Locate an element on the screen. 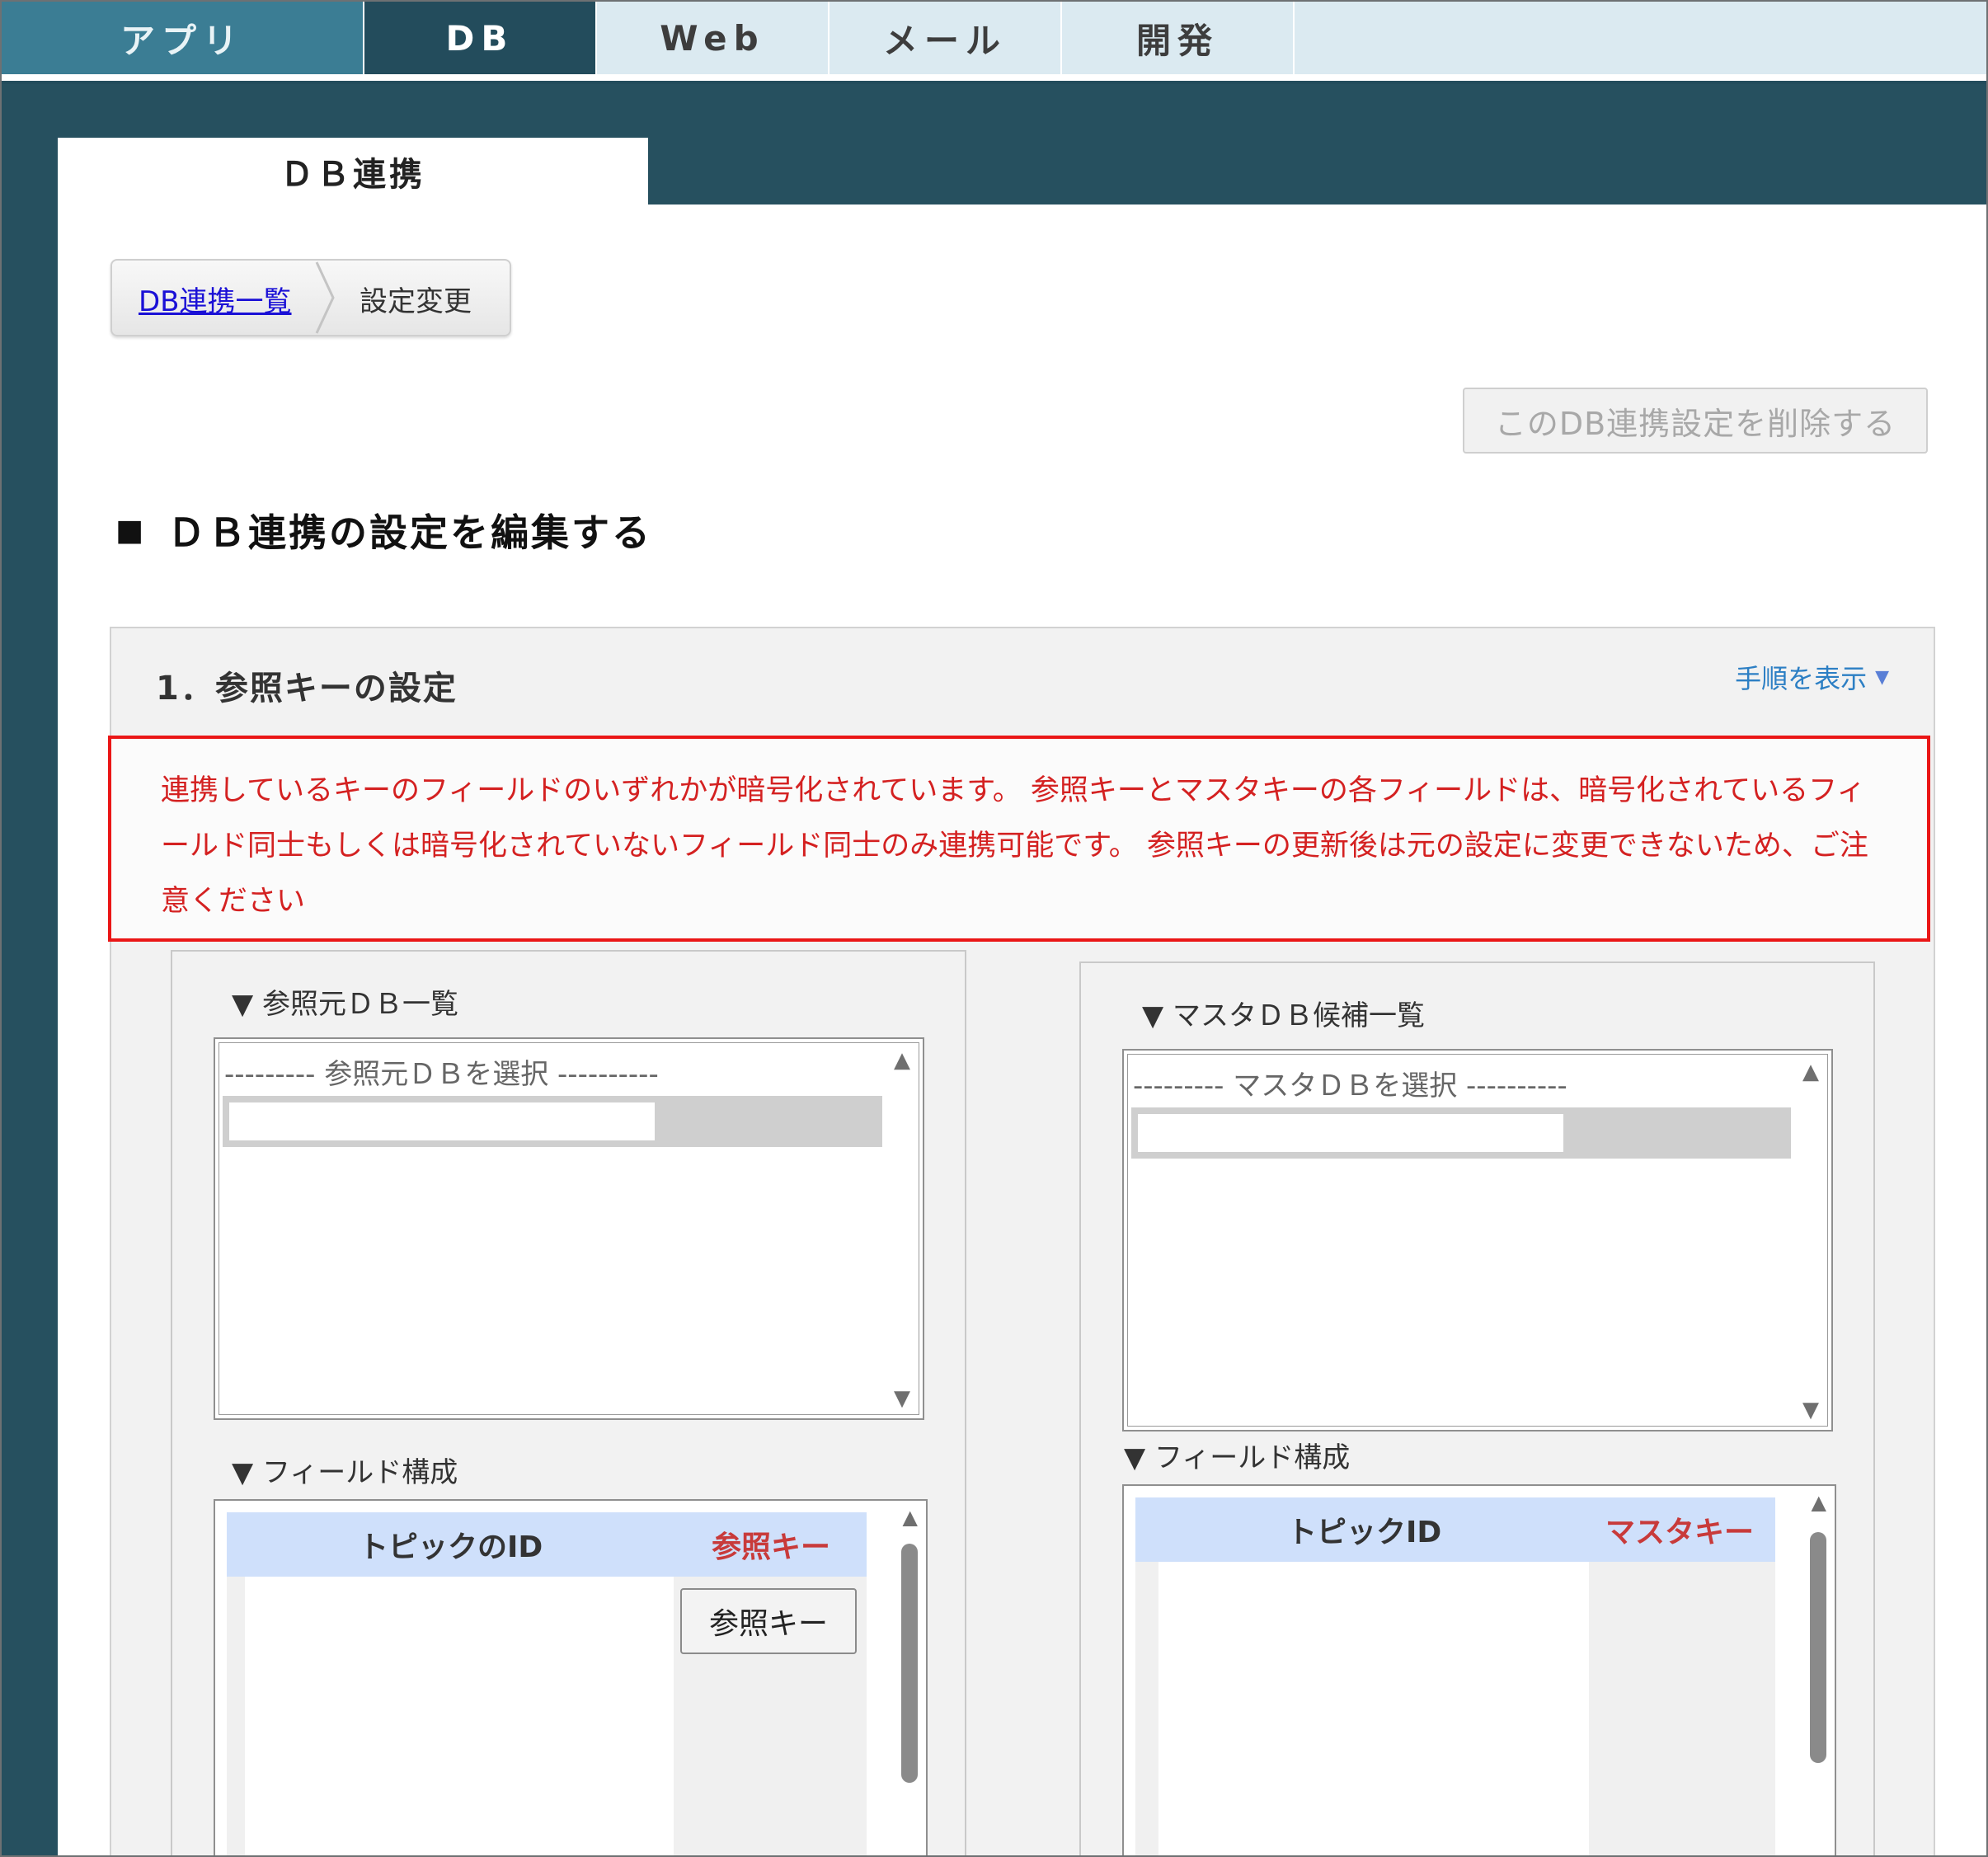 The image size is (1988, 1857). tab-dev: 開発 is located at coordinates (1178, 38).